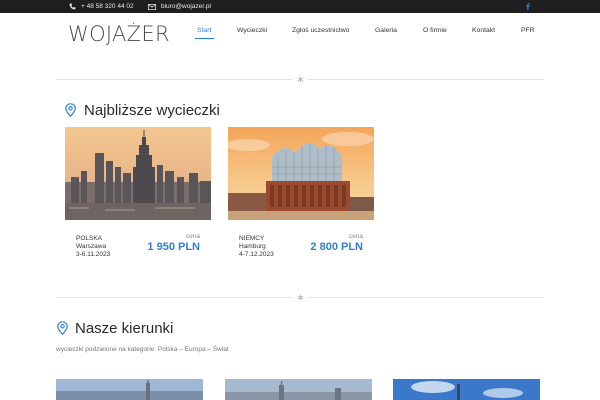 Image resolution: width=600 pixels, height=400 pixels. Describe the element at coordinates (256, 254) in the screenshot. I see `trip-dates: 4-7.12.2023` at that location.